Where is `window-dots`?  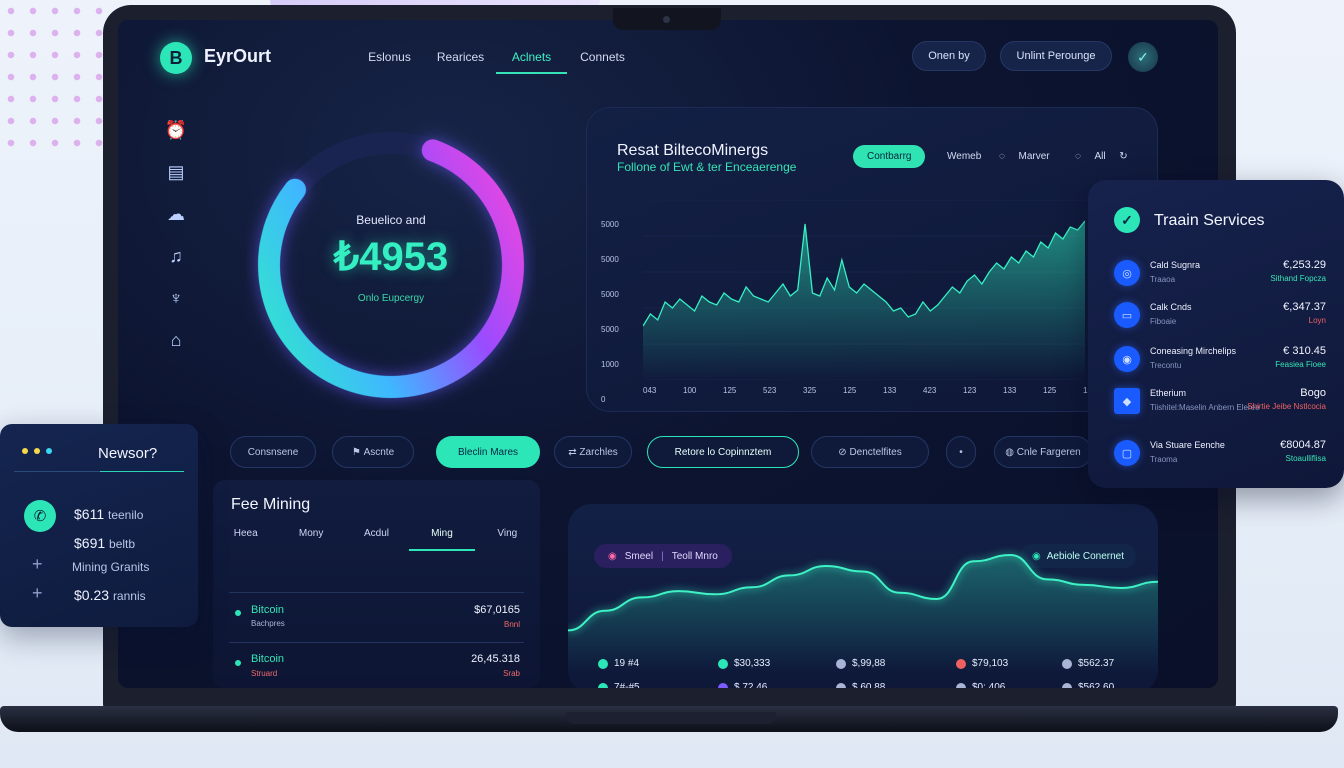
window-dots is located at coordinates (37, 451).